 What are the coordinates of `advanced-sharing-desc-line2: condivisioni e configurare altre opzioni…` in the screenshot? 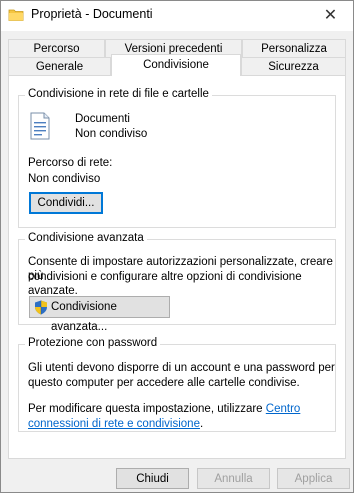 It's located at (165, 284).